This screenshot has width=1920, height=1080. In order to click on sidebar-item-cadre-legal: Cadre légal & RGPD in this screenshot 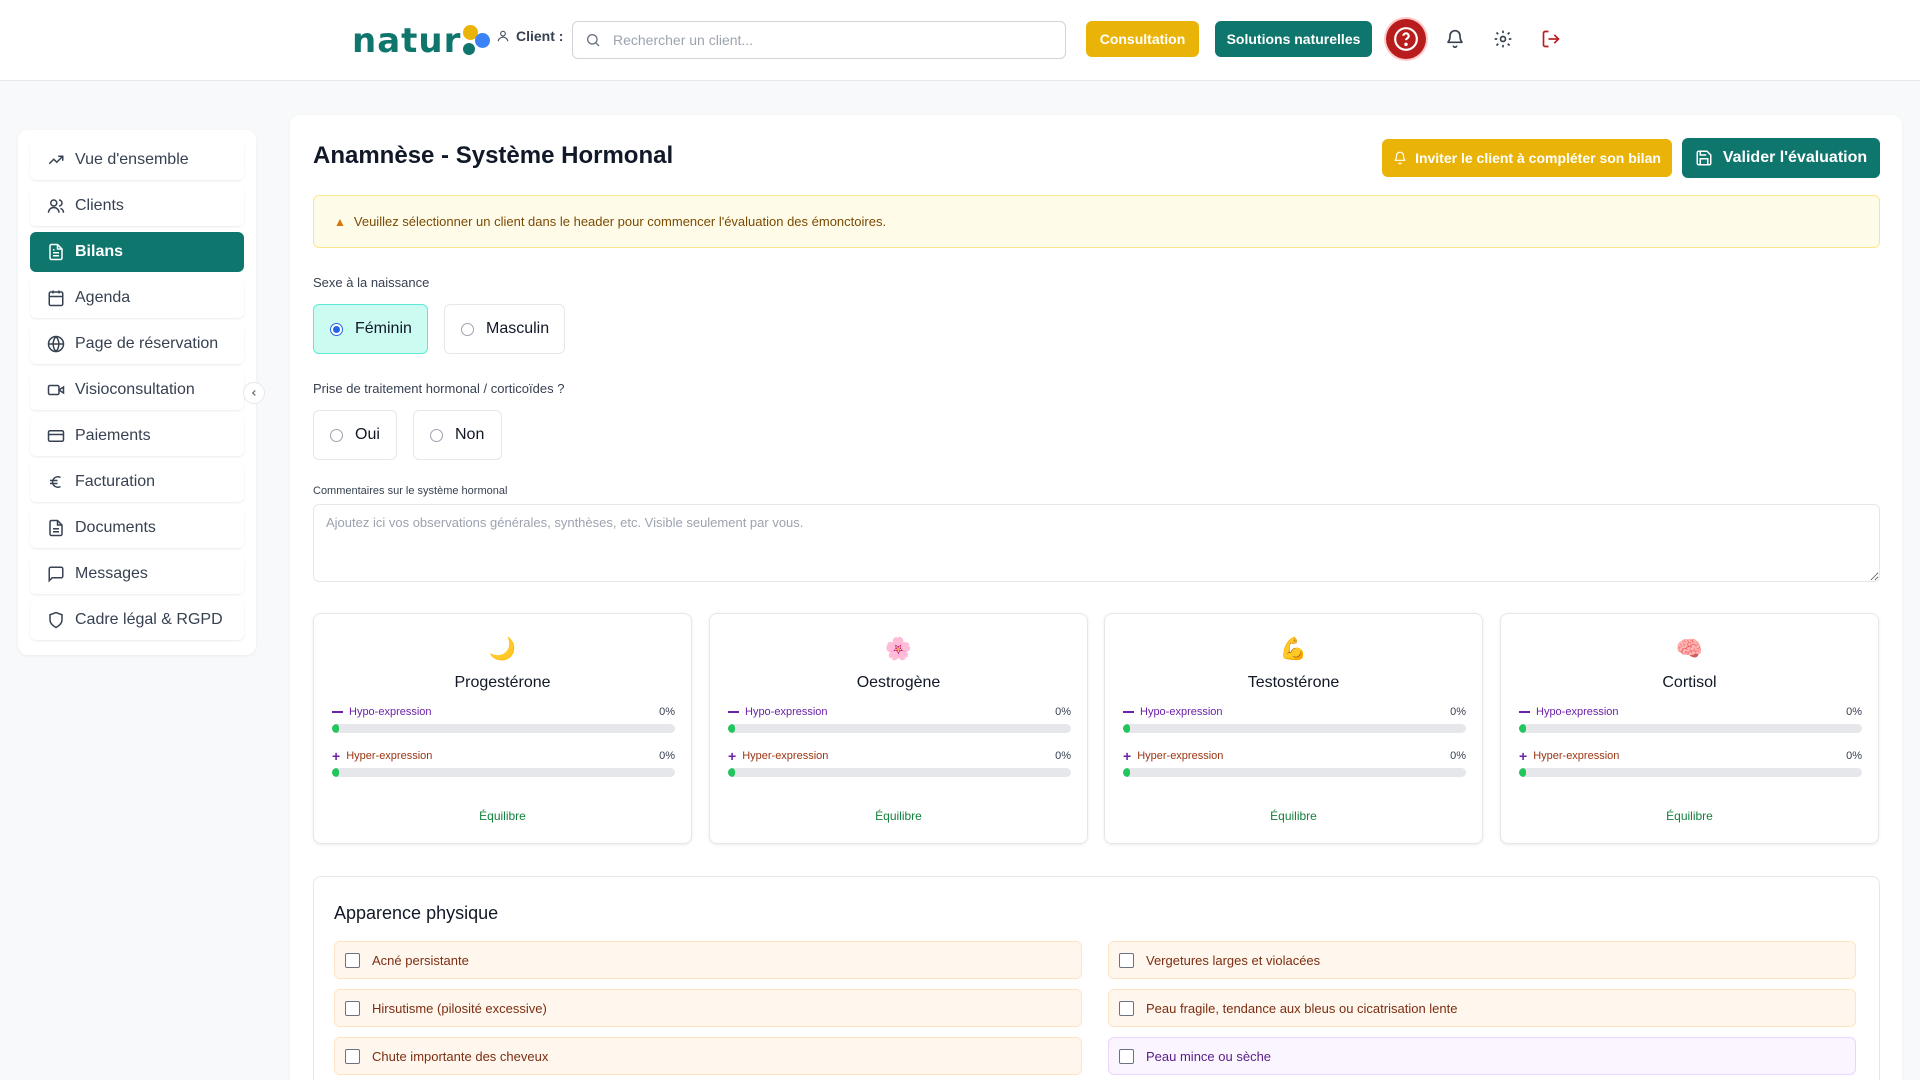, I will do `click(137, 620)`.